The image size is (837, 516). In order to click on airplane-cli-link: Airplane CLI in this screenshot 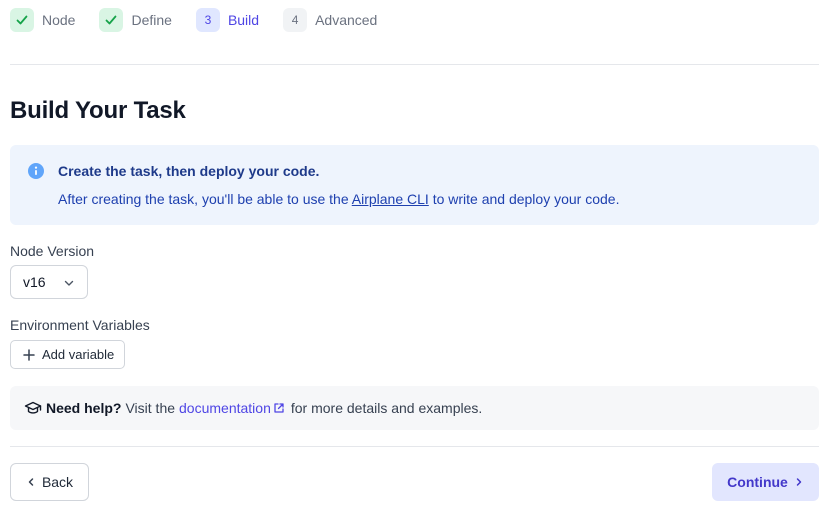, I will do `click(390, 199)`.